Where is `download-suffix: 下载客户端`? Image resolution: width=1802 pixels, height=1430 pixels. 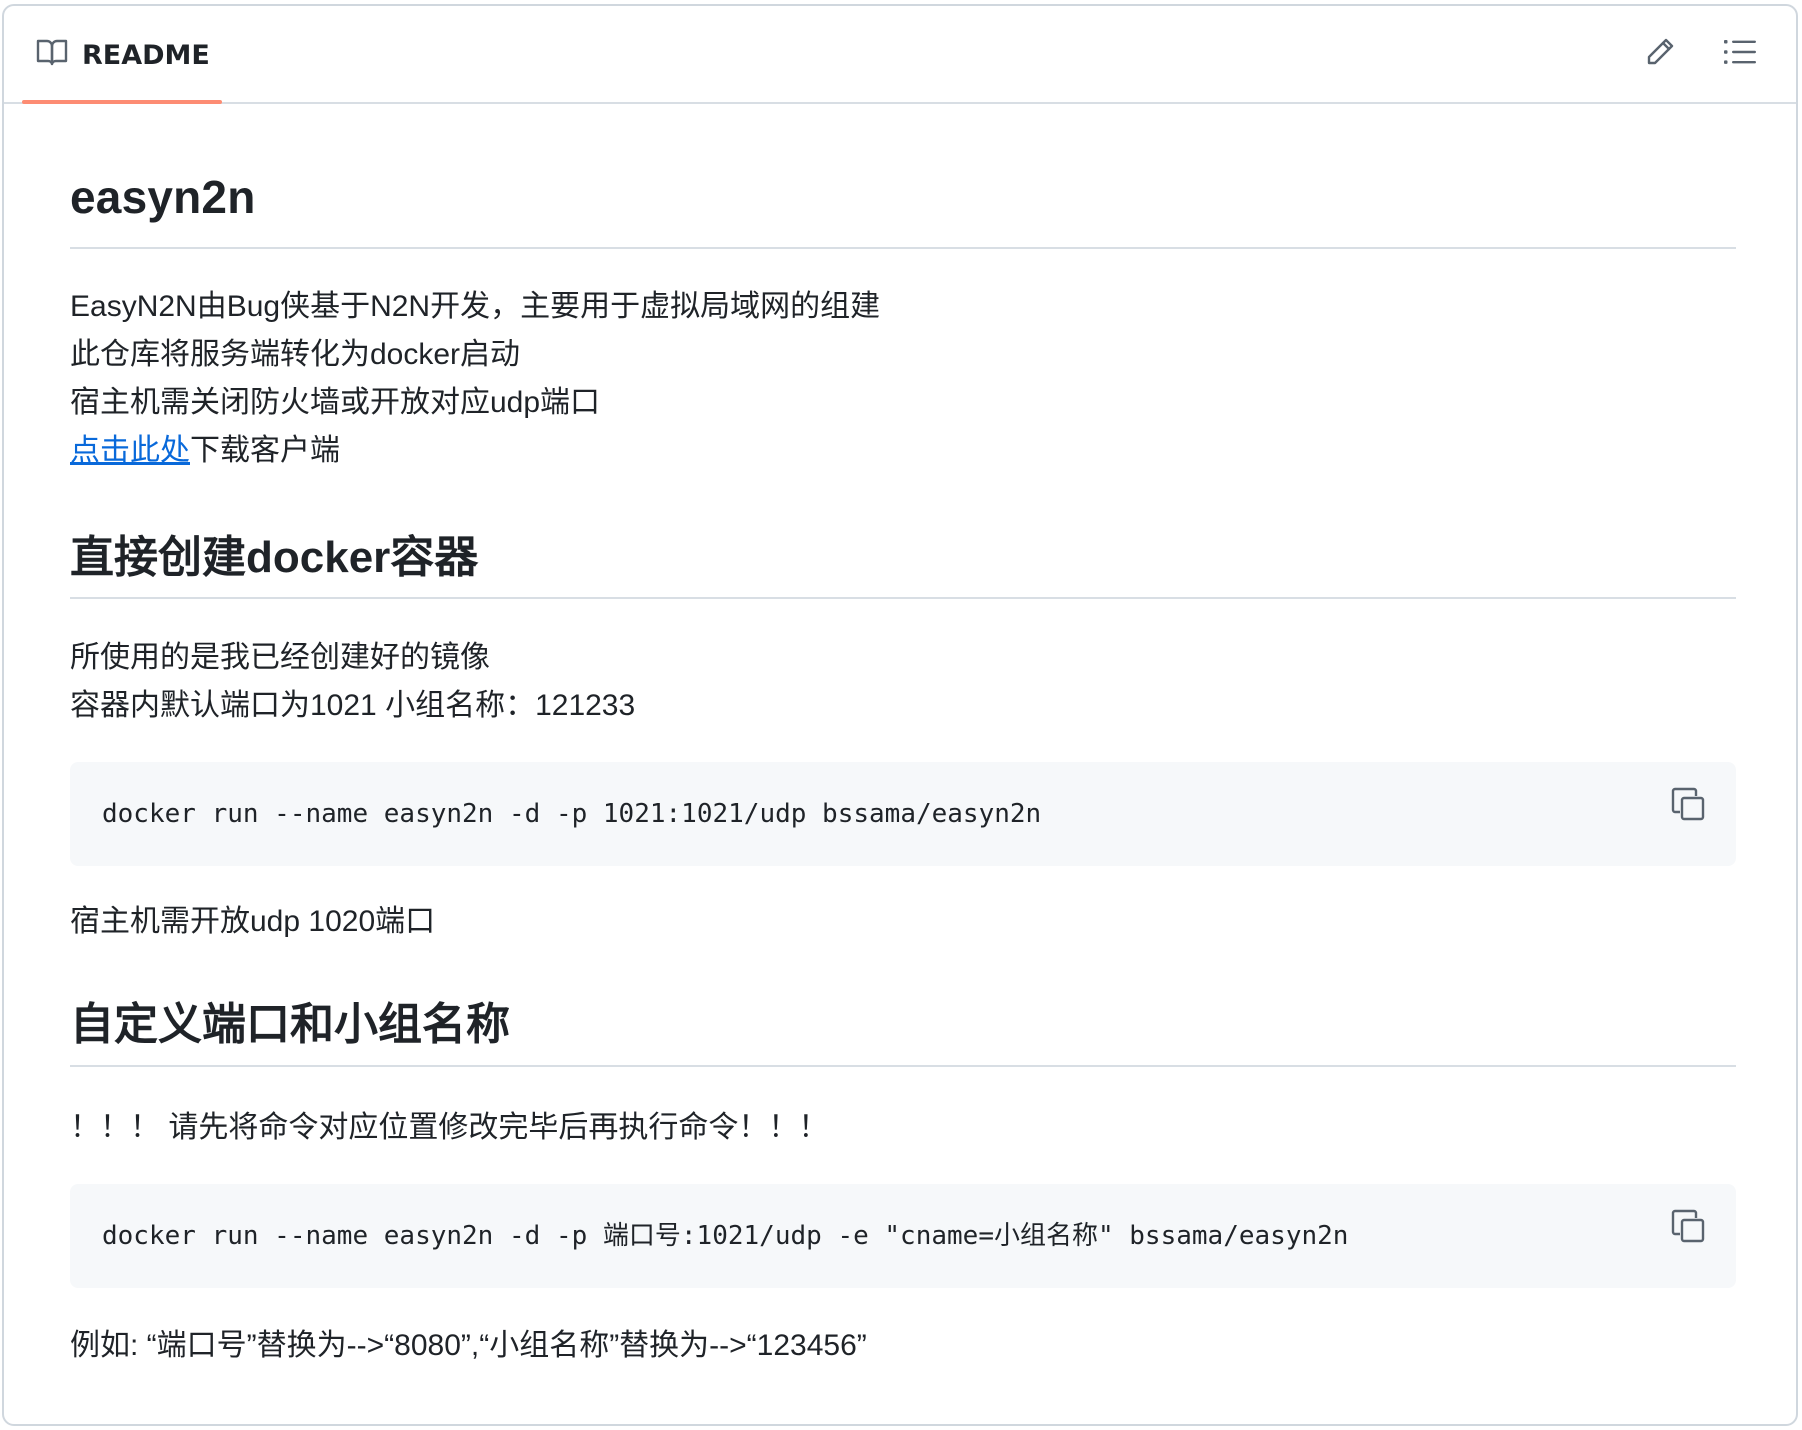
download-suffix: 下载客户端 is located at coordinates (265, 450).